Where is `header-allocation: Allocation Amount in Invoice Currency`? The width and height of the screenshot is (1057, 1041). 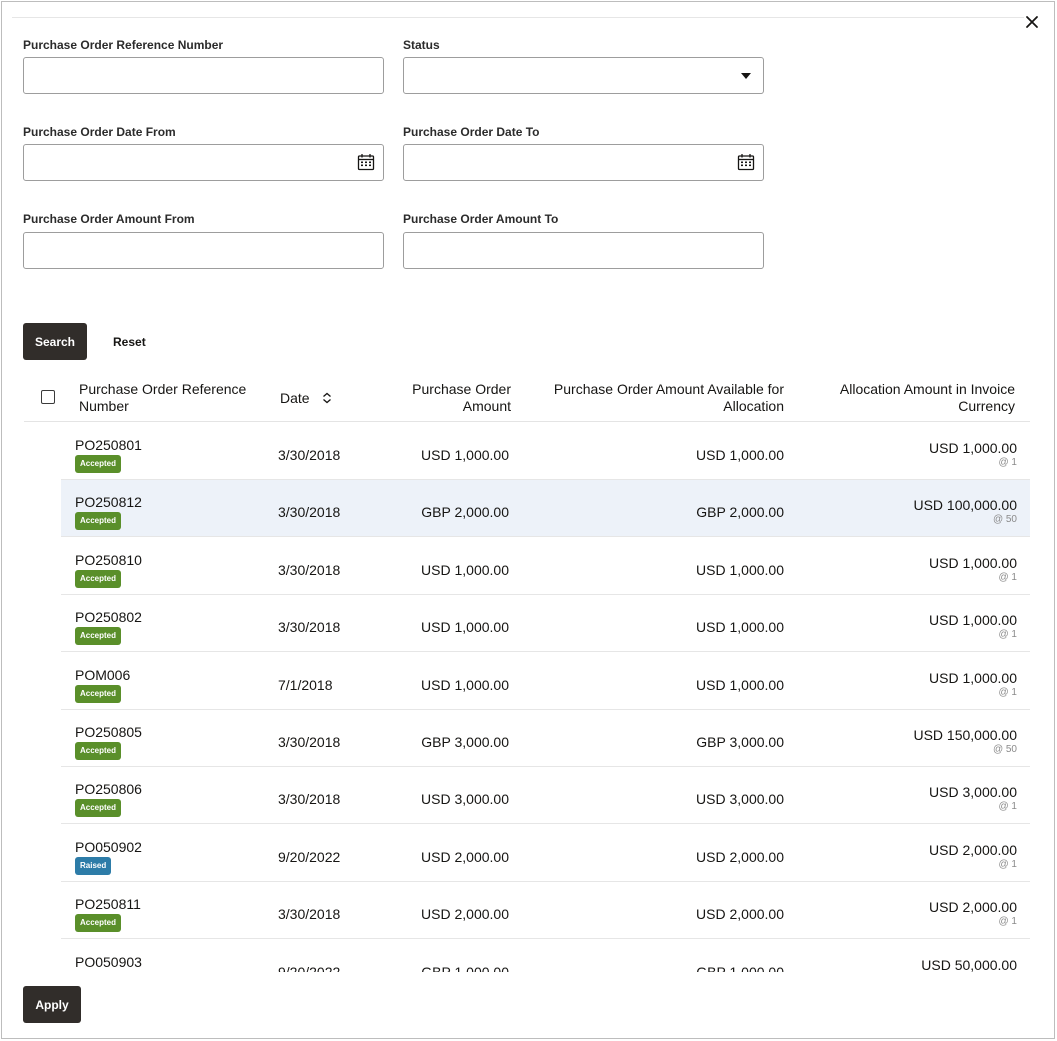
header-allocation: Allocation Amount in Invoice Currency is located at coordinates (927, 397).